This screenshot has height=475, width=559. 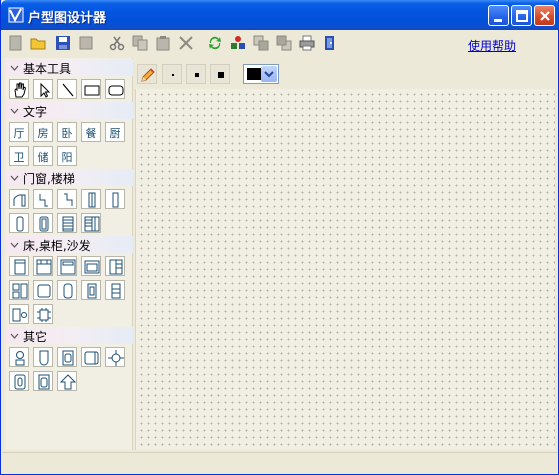 I want to click on bring-forward-icon, so click(x=261, y=43).